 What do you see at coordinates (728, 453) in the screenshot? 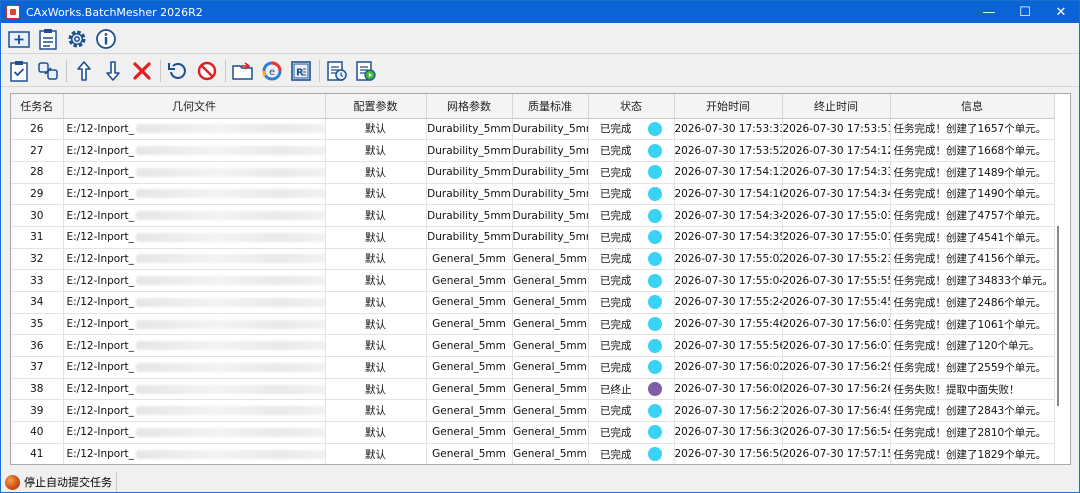
I see `cell-start-time: 2026-07-30 17:56:50` at bounding box center [728, 453].